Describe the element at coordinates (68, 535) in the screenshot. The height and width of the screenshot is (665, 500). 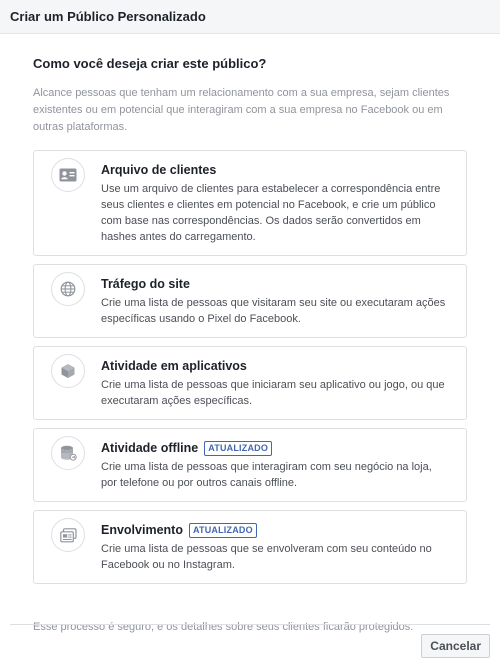
I see `engagement-icon` at that location.